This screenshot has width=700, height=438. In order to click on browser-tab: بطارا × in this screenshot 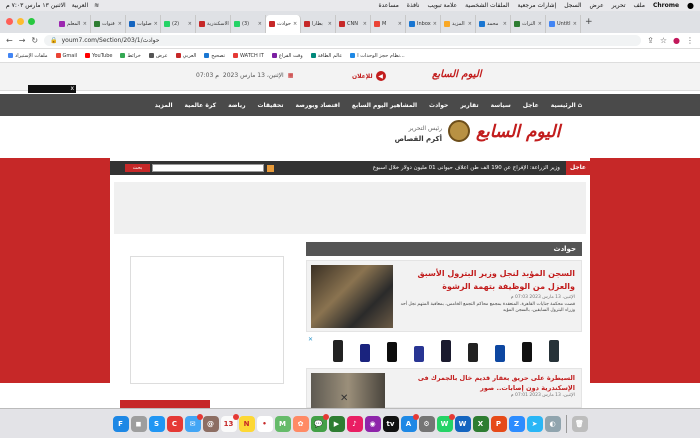, I will do `click(318, 24)`.